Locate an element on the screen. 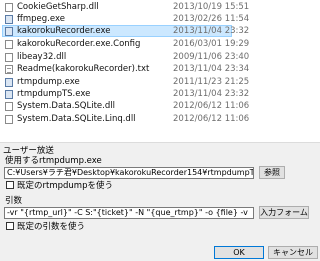 The width and height of the screenshot is (320, 261). file-date: 2013/10/19 15:51 is located at coordinates (211, 7).